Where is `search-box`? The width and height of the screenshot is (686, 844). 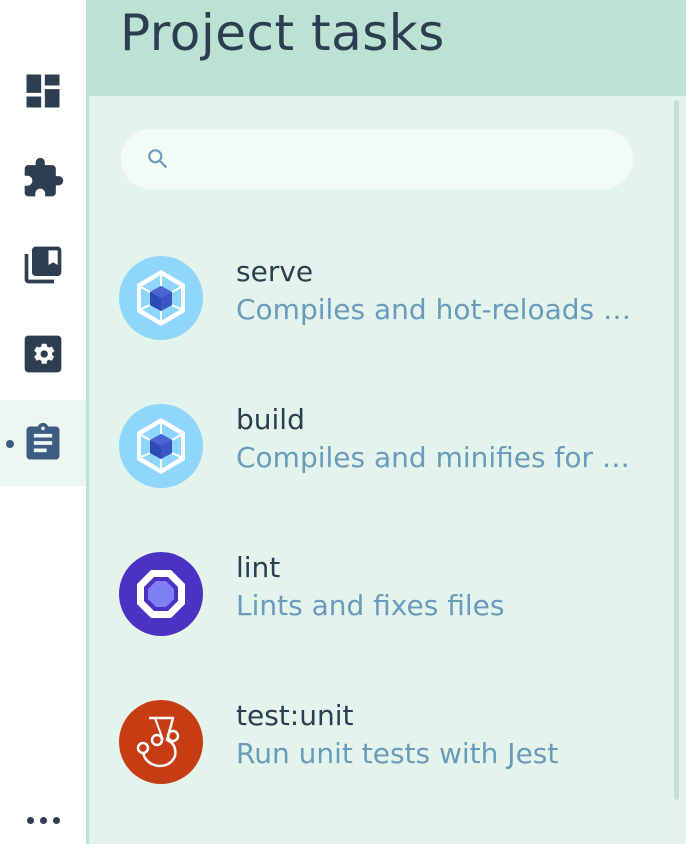
search-box is located at coordinates (377, 159).